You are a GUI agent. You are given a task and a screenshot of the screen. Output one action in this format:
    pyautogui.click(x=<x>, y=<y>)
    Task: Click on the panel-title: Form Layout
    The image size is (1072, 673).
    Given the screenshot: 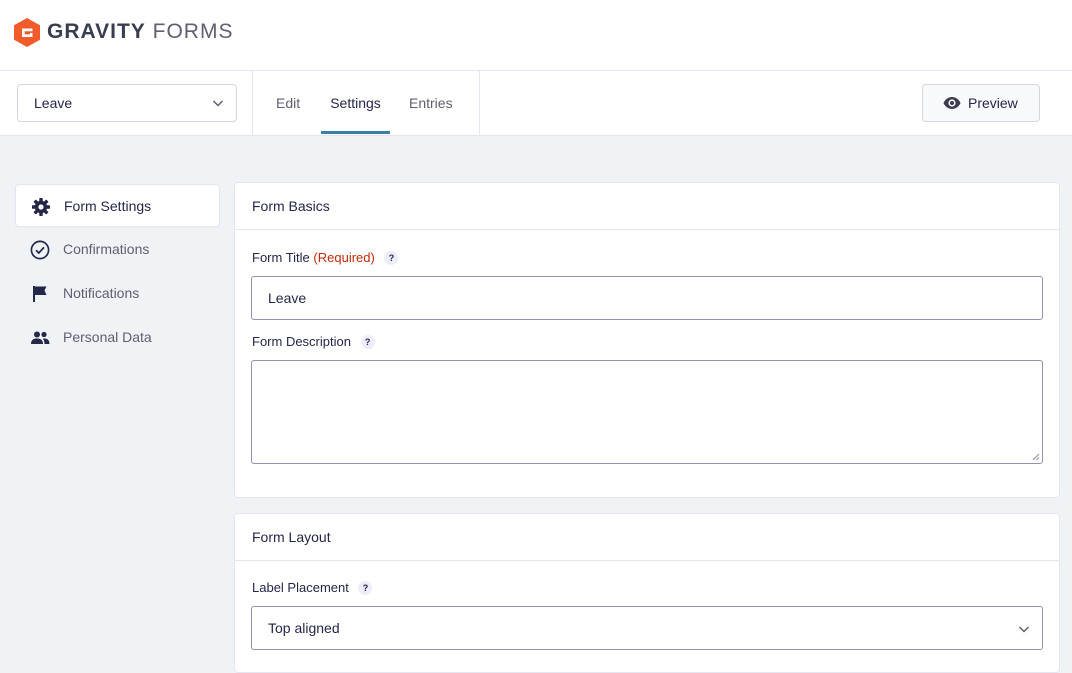 What is the action you would take?
    pyautogui.click(x=647, y=537)
    